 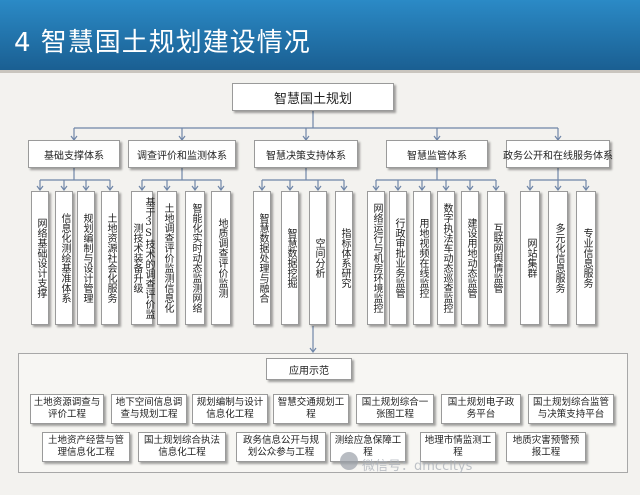 I want to click on application-8: 土地资产经营与管理信息化工程, so click(x=86, y=447).